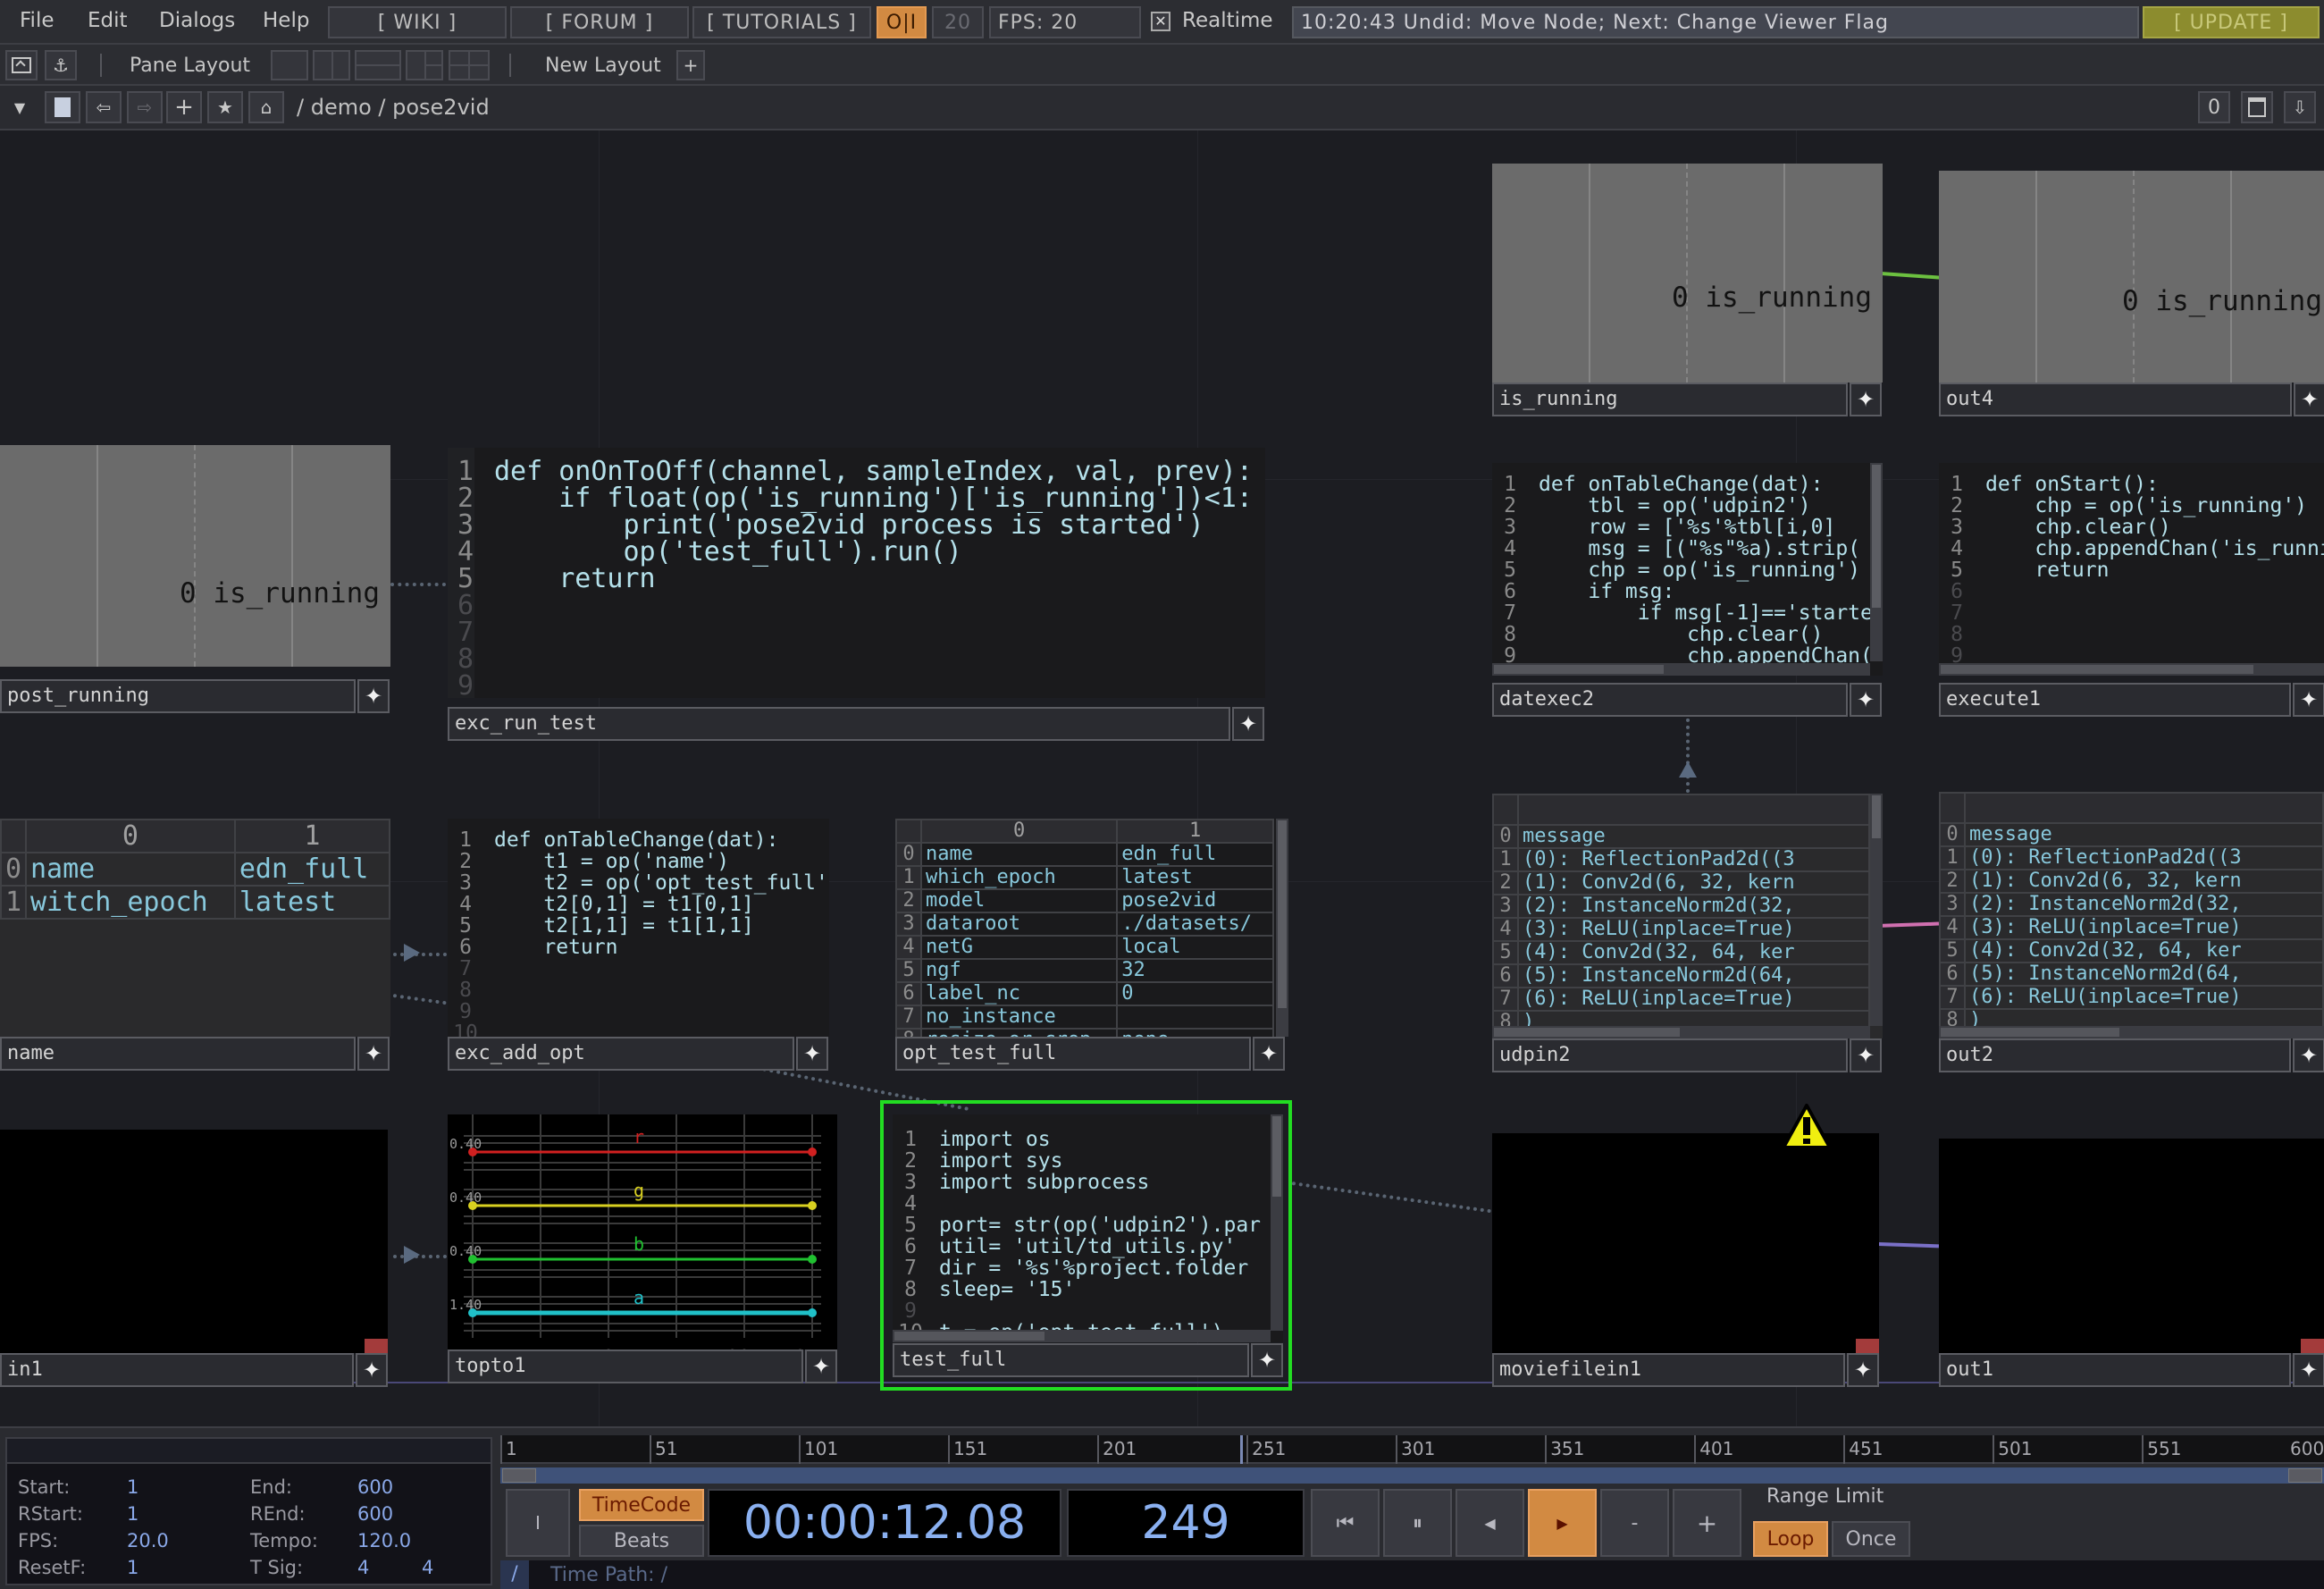 This screenshot has width=2324, height=1589. I want to click on node-name-label: out1, so click(2115, 1370).